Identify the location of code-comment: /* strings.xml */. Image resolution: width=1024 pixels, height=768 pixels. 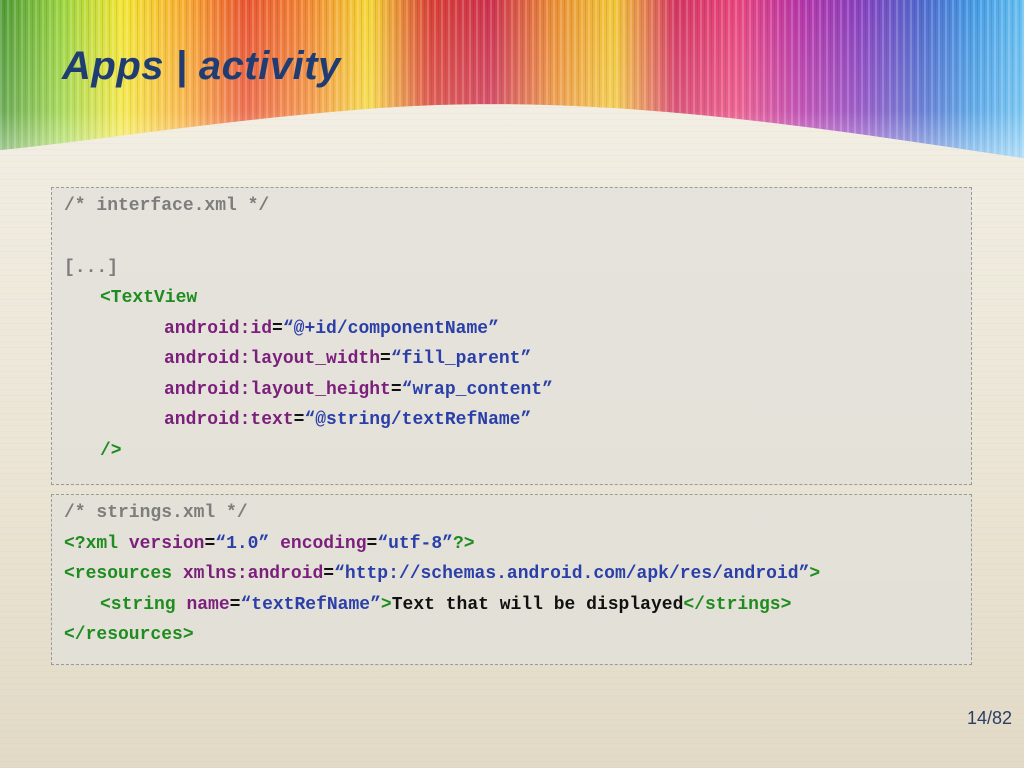
(156, 513).